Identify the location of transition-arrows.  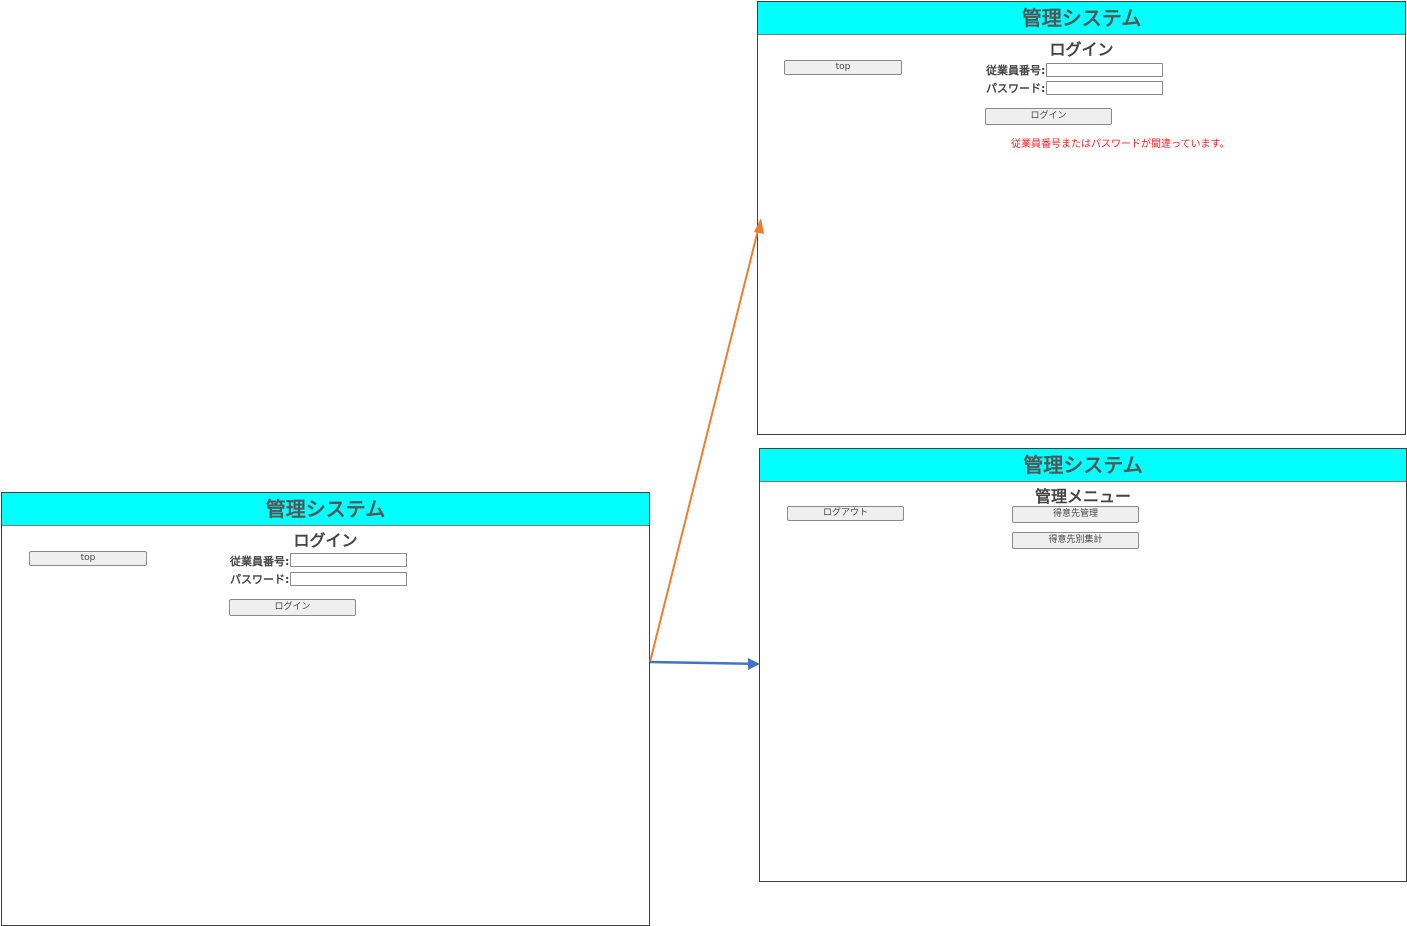
(706, 444).